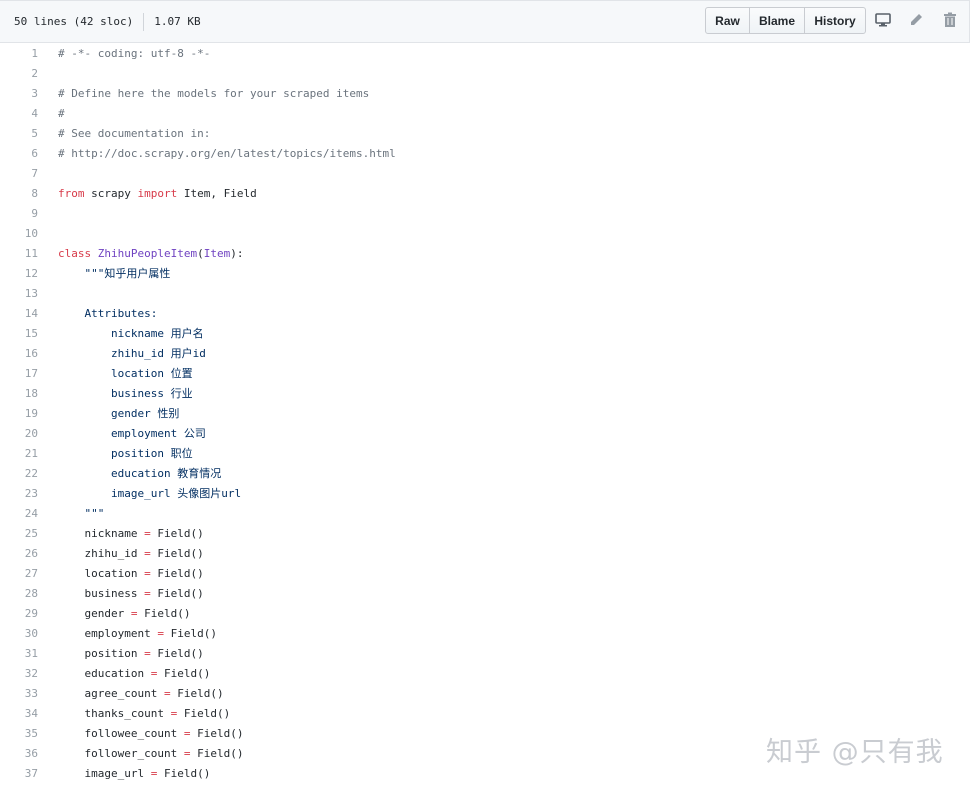 Image resolution: width=972 pixels, height=789 pixels. Describe the element at coordinates (19, 494) in the screenshot. I see `line-number: 23` at that location.